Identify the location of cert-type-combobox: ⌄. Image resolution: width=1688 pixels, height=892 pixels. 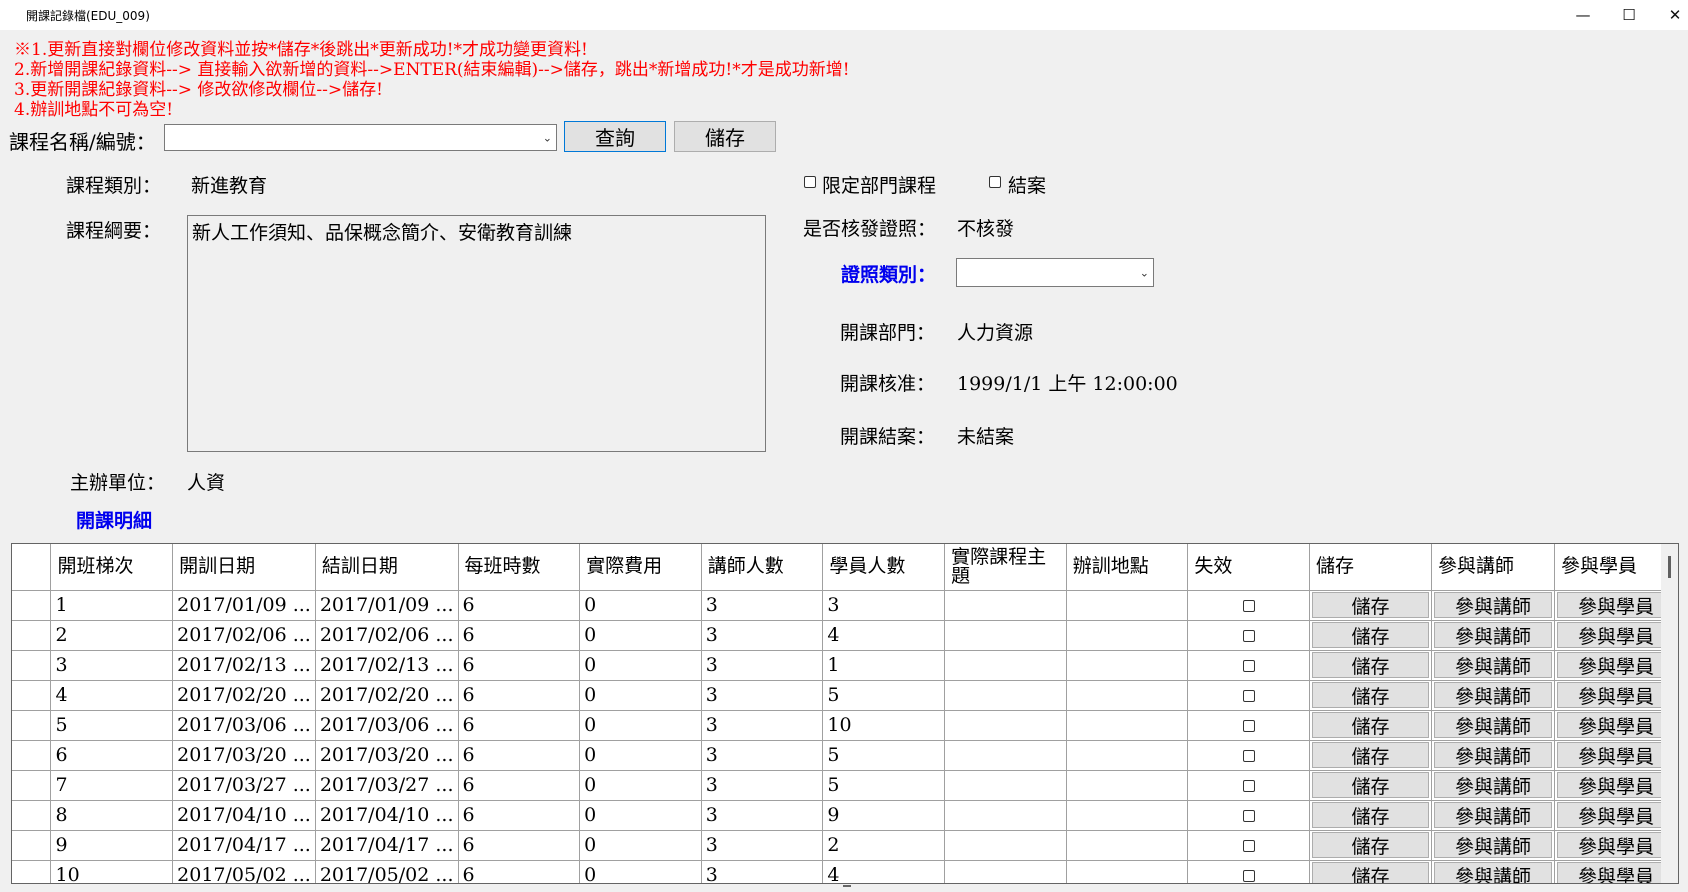
(1055, 272).